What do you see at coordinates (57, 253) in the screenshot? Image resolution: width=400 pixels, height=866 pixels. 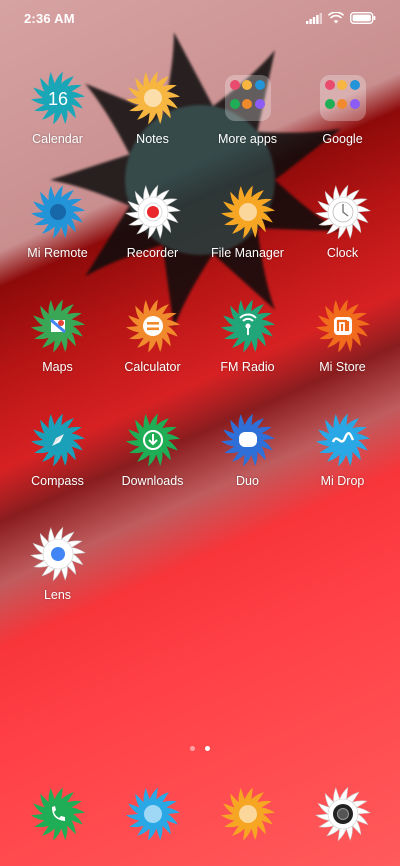 I see `app-label: Mi Remote` at bounding box center [57, 253].